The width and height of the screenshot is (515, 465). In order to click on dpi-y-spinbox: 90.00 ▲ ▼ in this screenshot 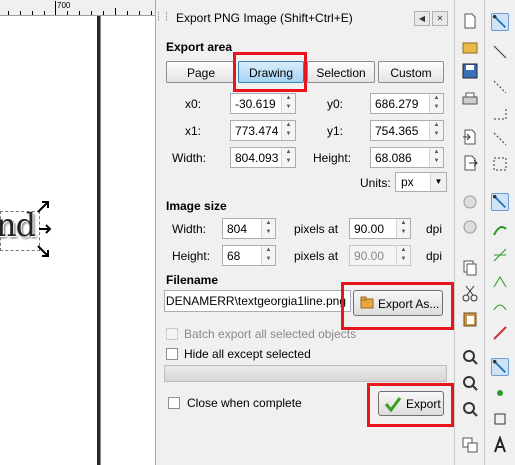, I will do `click(380, 255)`.